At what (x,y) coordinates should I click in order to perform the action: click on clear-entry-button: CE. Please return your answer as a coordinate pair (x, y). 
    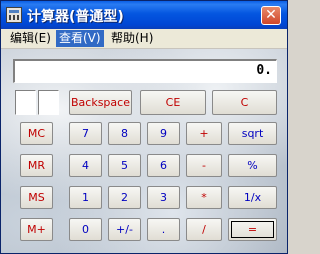
    Looking at the image, I should click on (173, 102).